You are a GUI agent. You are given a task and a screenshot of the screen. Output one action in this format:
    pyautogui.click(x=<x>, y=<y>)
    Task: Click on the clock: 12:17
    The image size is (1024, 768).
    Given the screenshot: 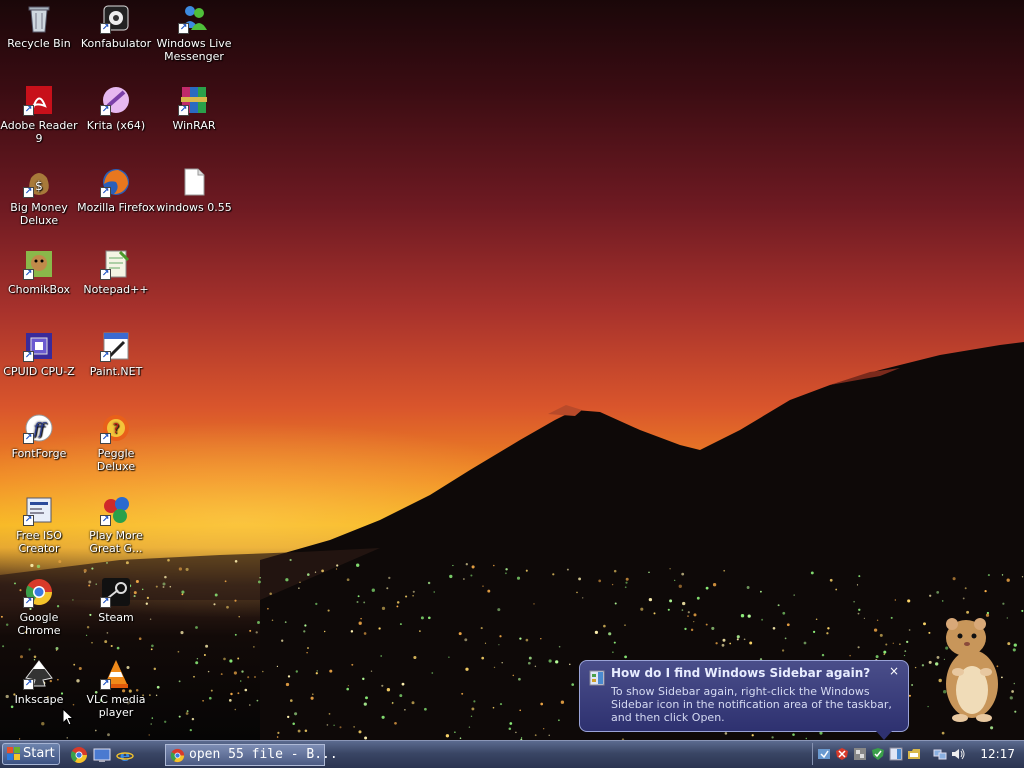 What is the action you would take?
    pyautogui.click(x=997, y=754)
    